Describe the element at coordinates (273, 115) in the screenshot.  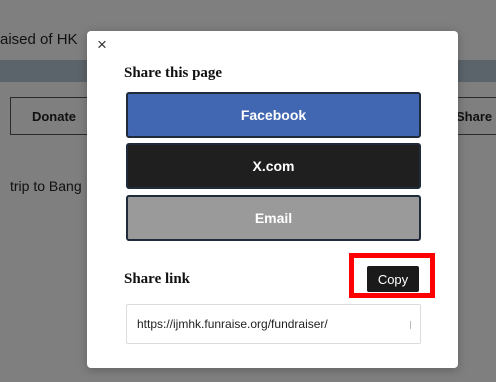
I see `facebook-share-button: Facebook` at that location.